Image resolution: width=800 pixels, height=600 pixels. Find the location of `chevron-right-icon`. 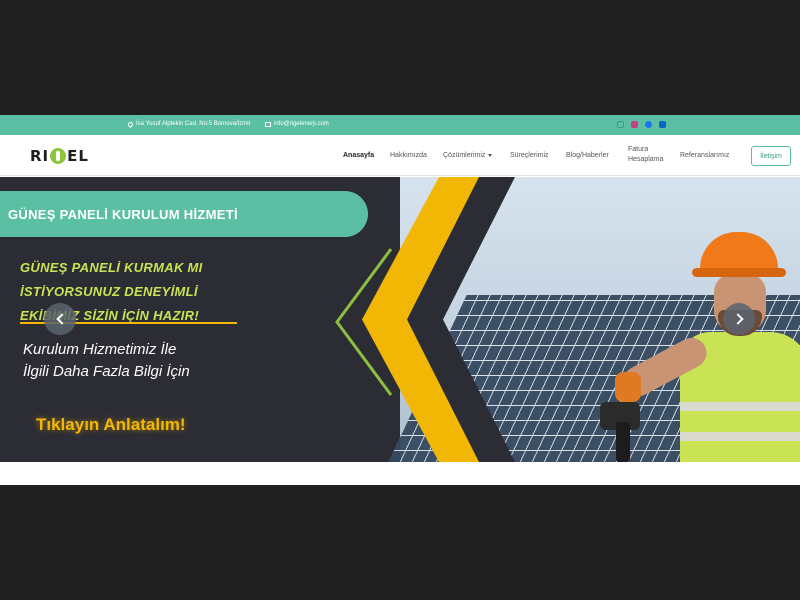

chevron-right-icon is located at coordinates (737, 319).